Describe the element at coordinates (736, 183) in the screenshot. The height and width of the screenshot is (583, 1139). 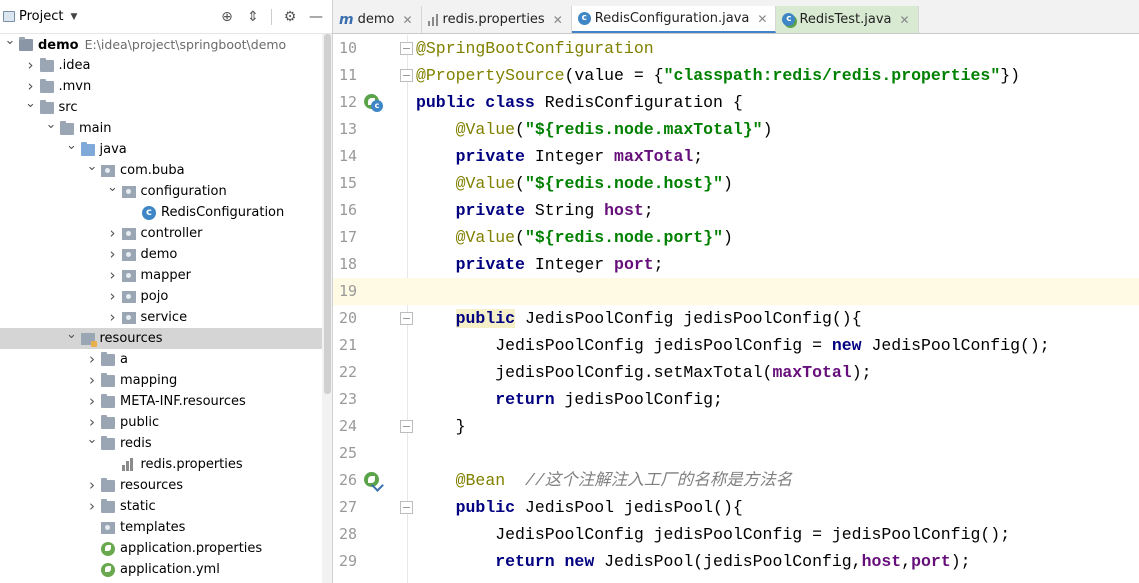
I see `code-line: 15 @Value("${redis.node.host}")` at that location.